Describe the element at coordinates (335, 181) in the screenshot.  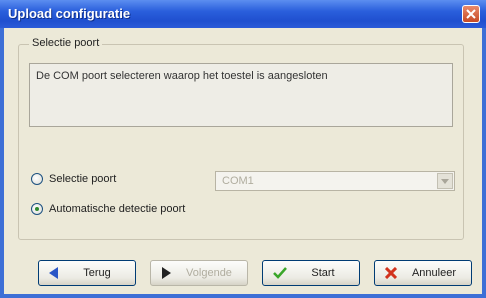
I see `com-port-dropdown: COM1` at that location.